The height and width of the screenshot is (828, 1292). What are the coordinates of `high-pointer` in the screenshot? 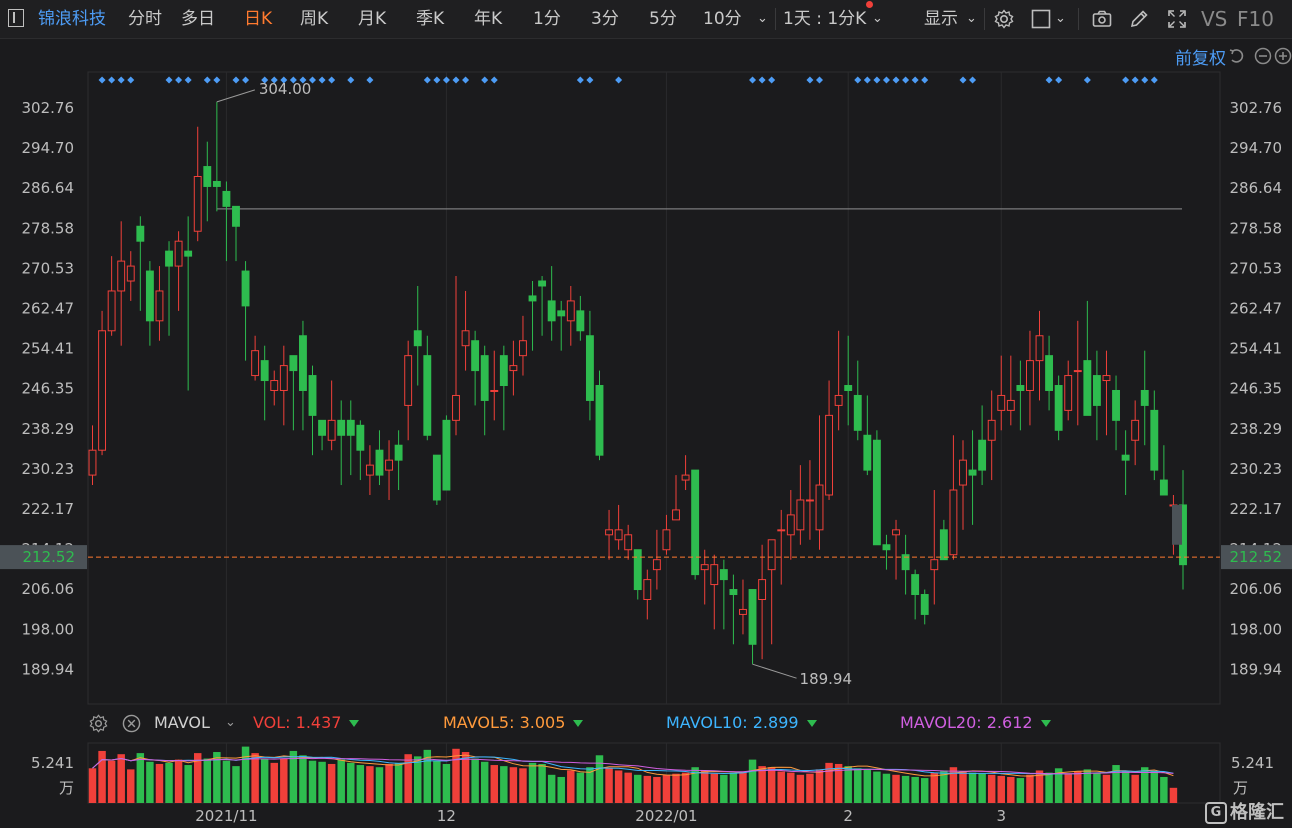 It's located at (236, 96).